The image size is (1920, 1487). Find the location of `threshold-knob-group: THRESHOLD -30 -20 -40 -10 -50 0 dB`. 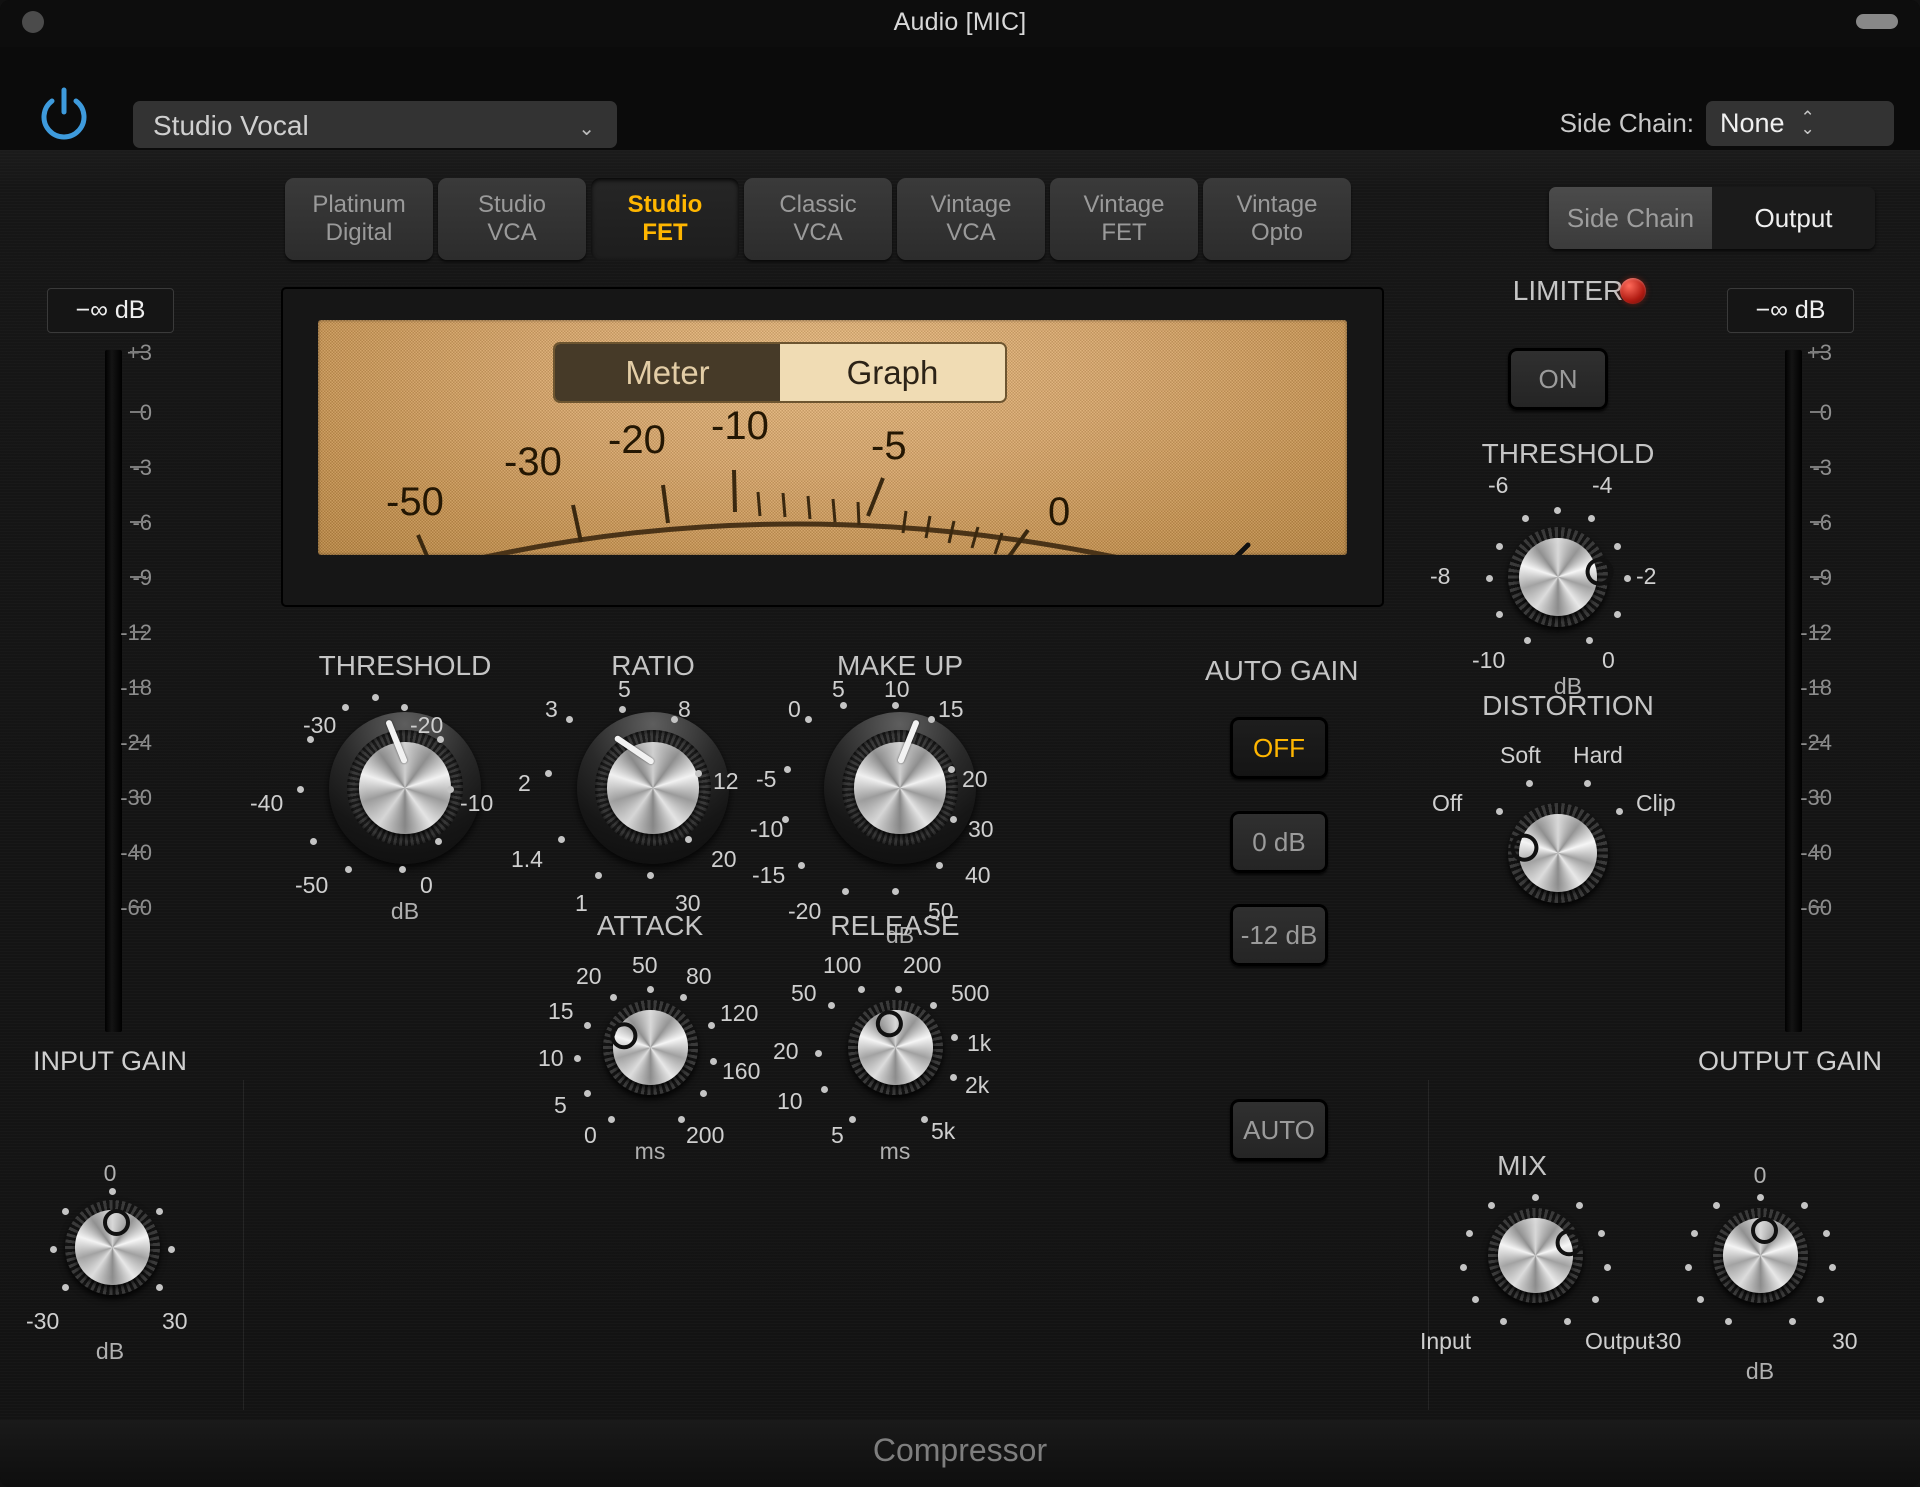

threshold-knob-group: THRESHOLD -30 -20 -40 -10 -50 0 dB is located at coordinates (397, 795).